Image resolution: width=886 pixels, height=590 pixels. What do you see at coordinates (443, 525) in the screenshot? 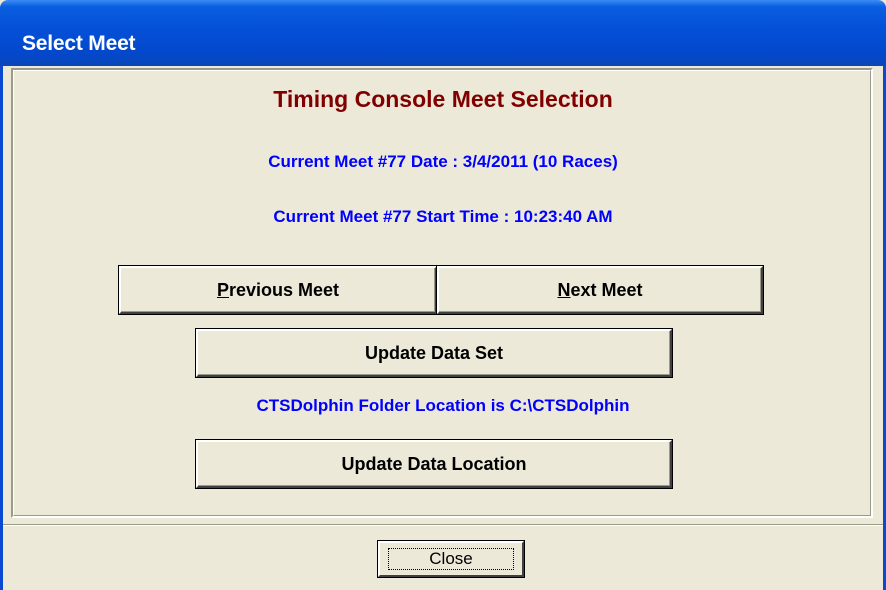
I see `footer-separator` at bounding box center [443, 525].